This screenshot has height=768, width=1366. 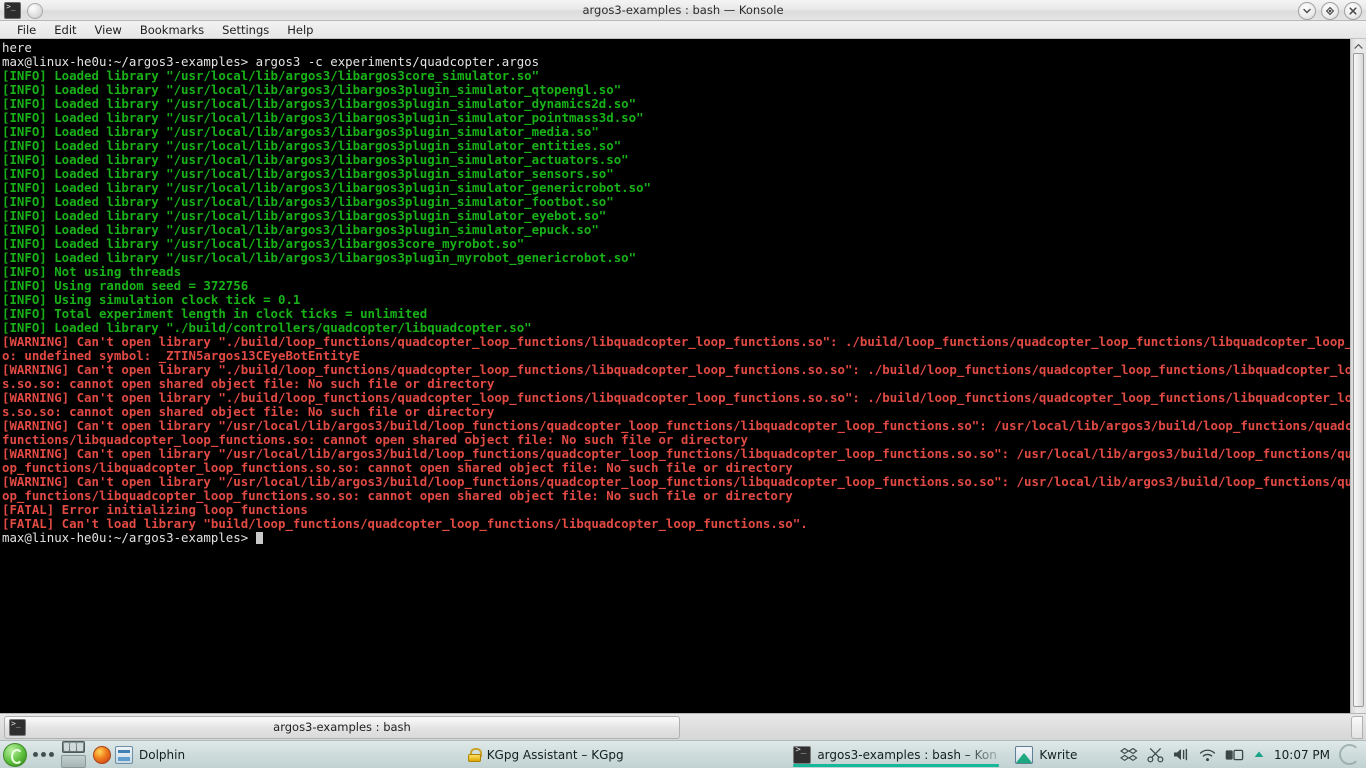 I want to click on tabbar-spacer, so click(x=1015, y=727).